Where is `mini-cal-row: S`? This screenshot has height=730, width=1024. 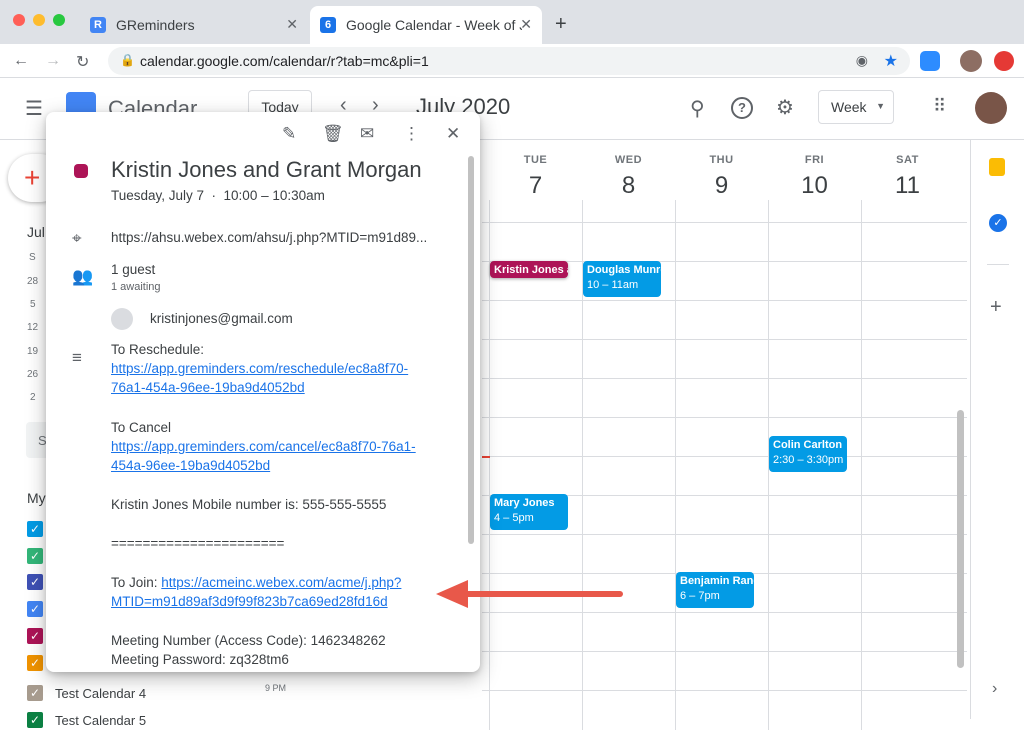 mini-cal-row: S is located at coordinates (32, 257).